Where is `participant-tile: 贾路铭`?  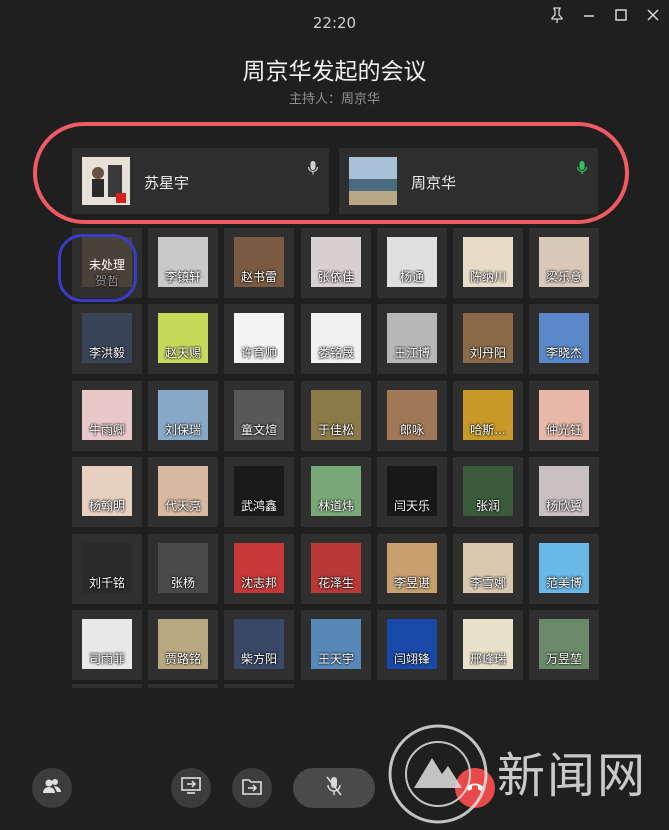
participant-tile: 贾路铭 is located at coordinates (183, 645).